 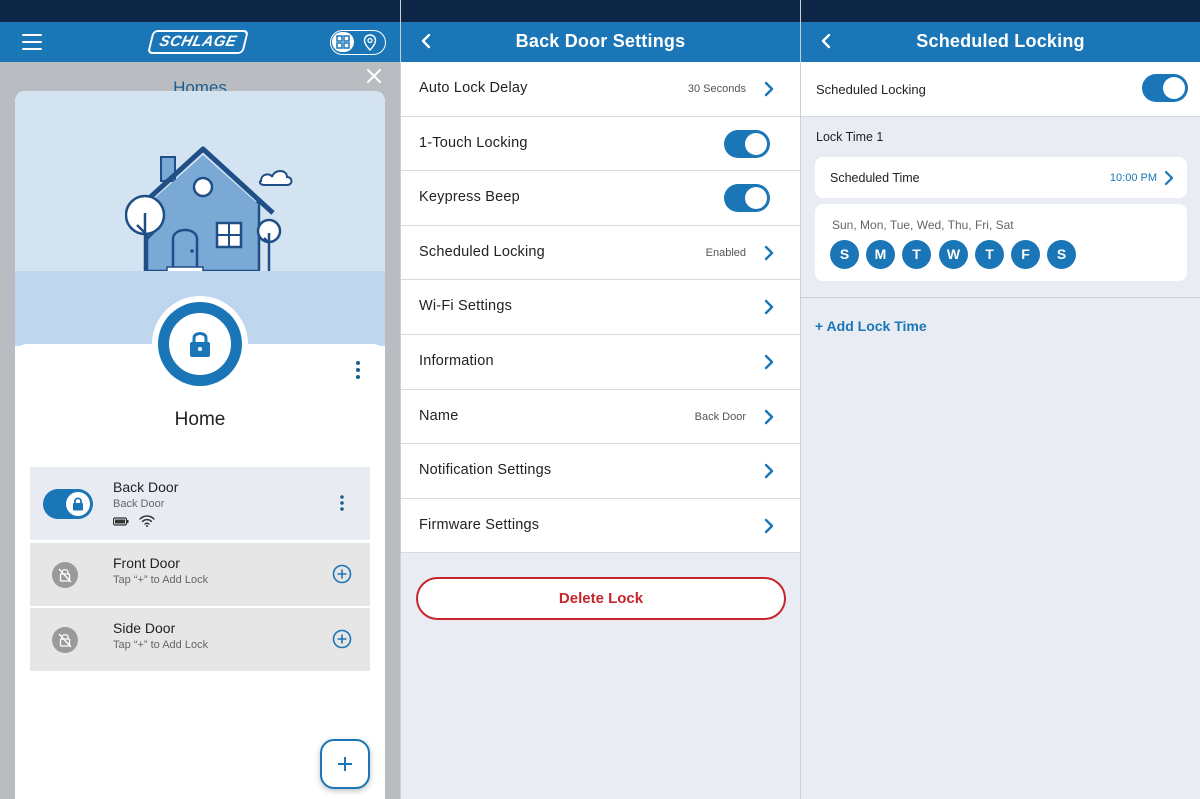 I want to click on app-bar: Back Door Settings, so click(x=600, y=42).